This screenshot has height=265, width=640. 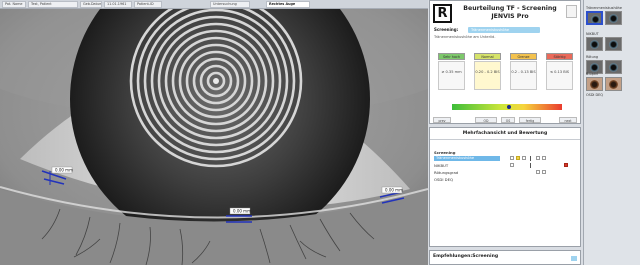 I want to click on multiview-row-osdi: OSDI DEQ, so click(x=443, y=179).